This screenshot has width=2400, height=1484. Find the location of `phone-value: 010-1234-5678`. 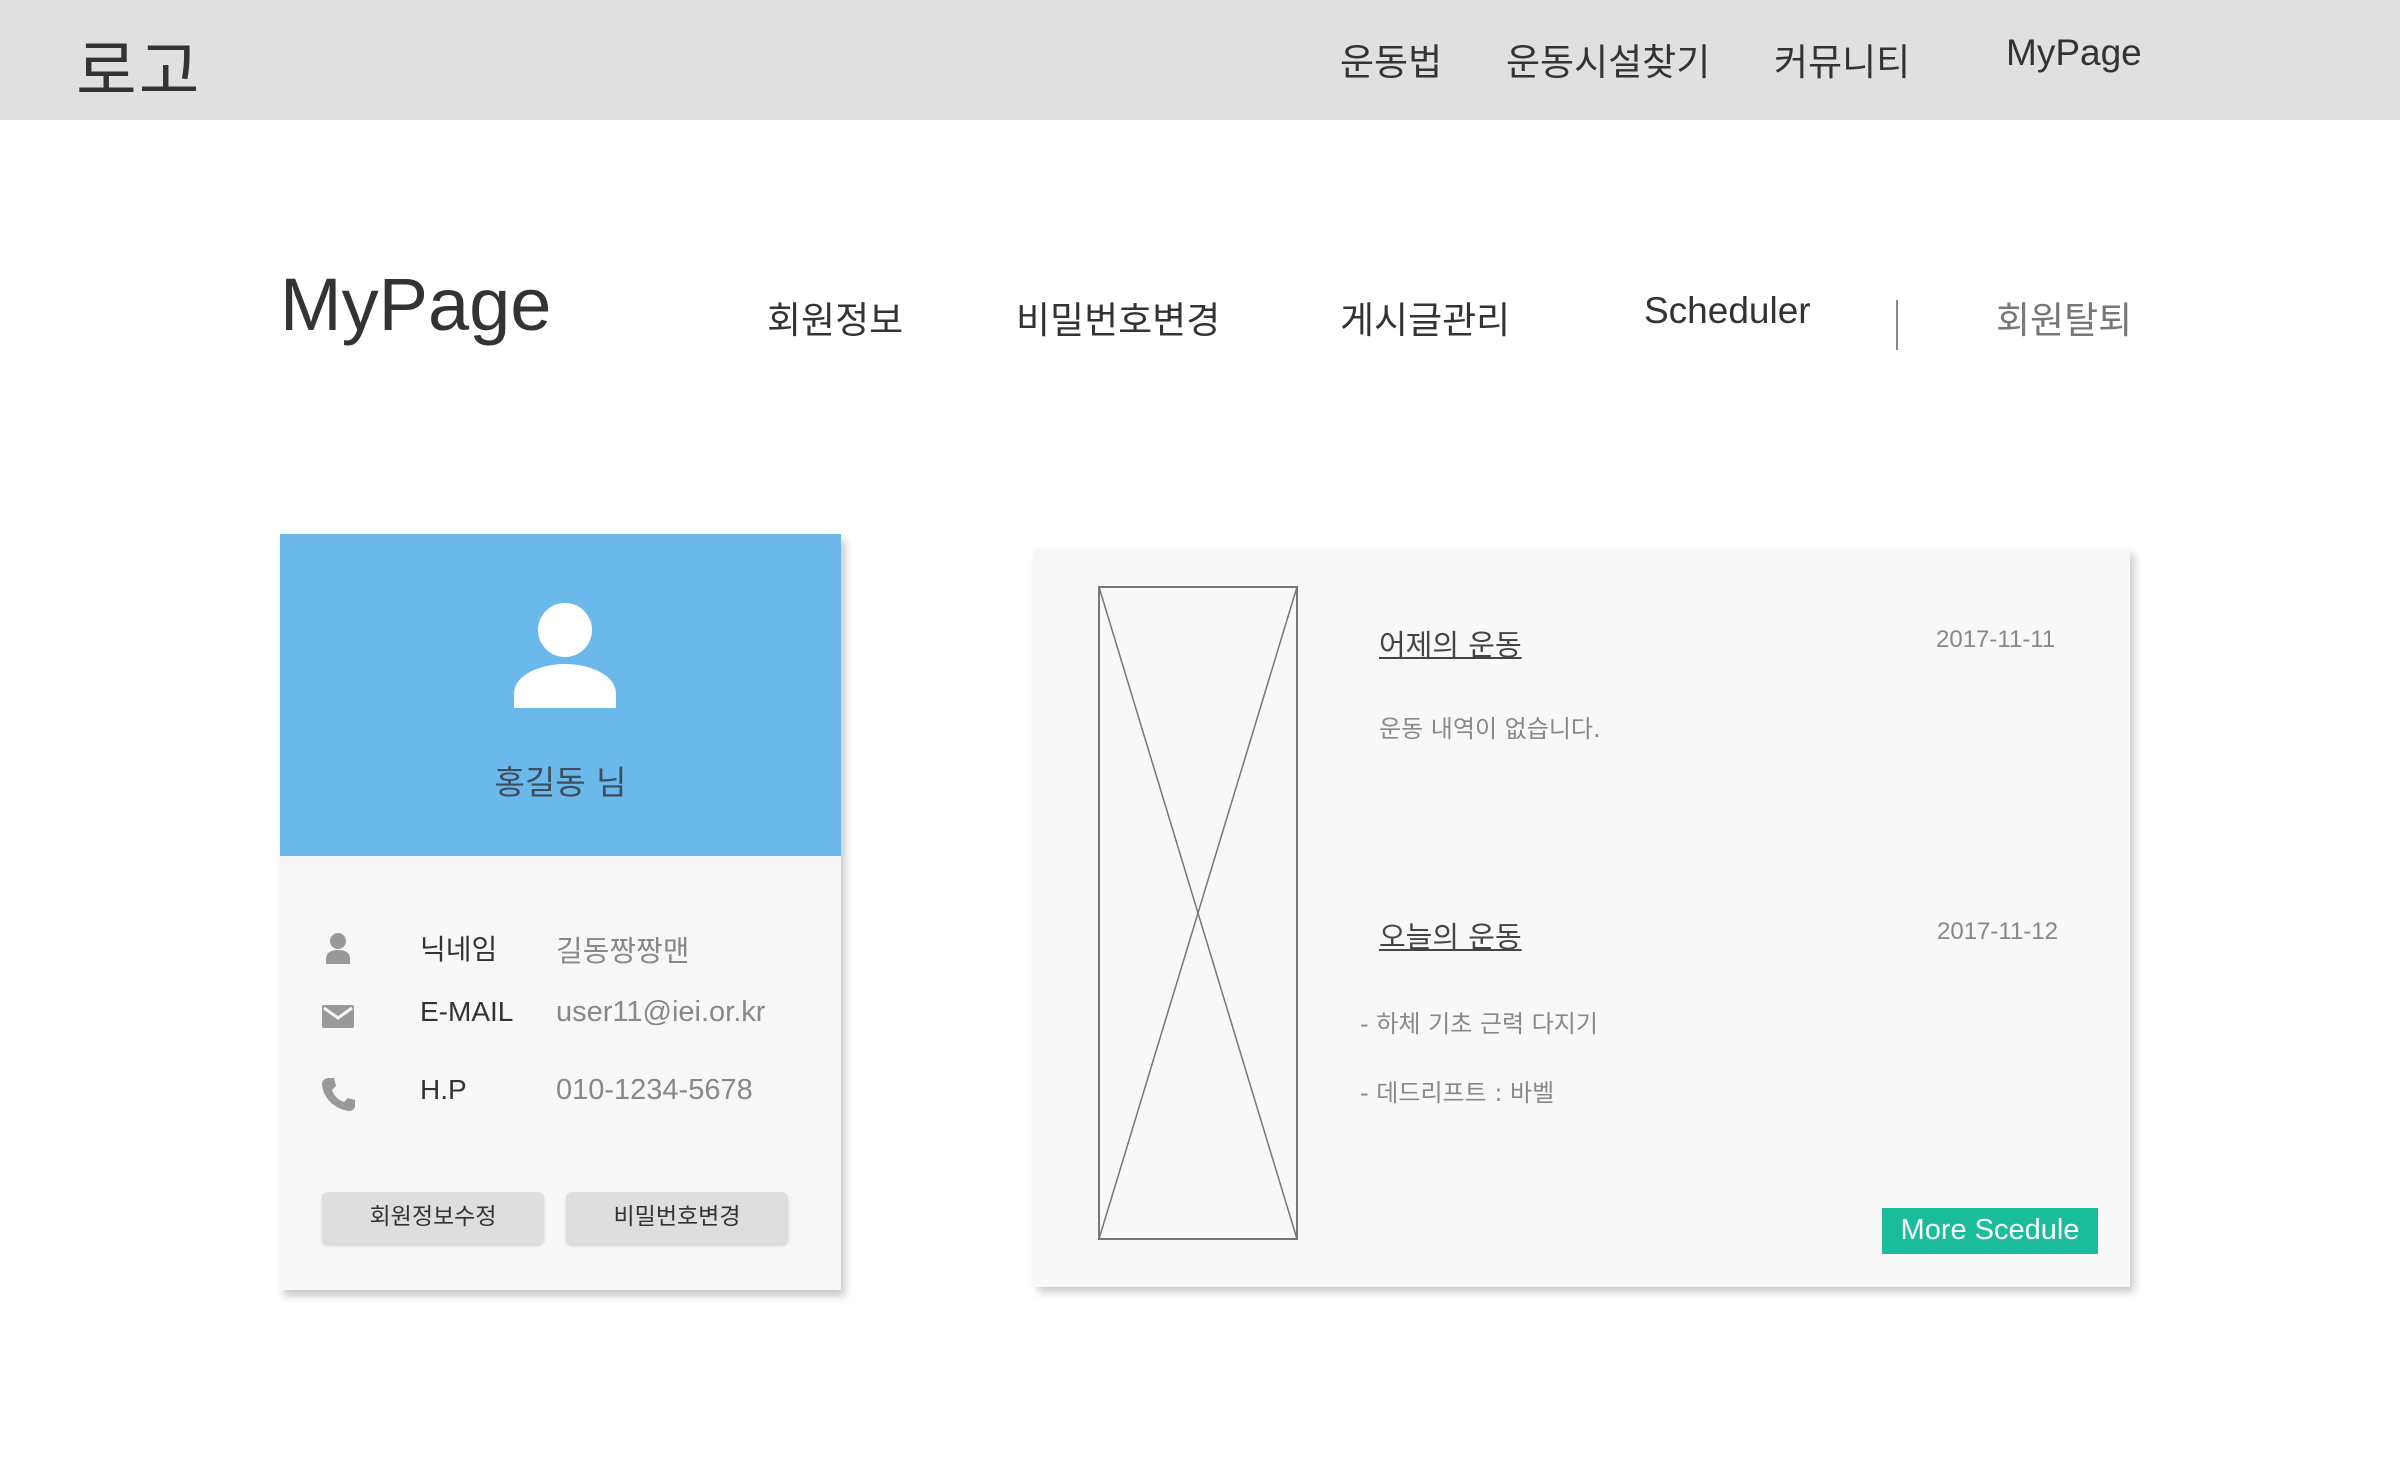

phone-value: 010-1234-5678 is located at coordinates (654, 1090).